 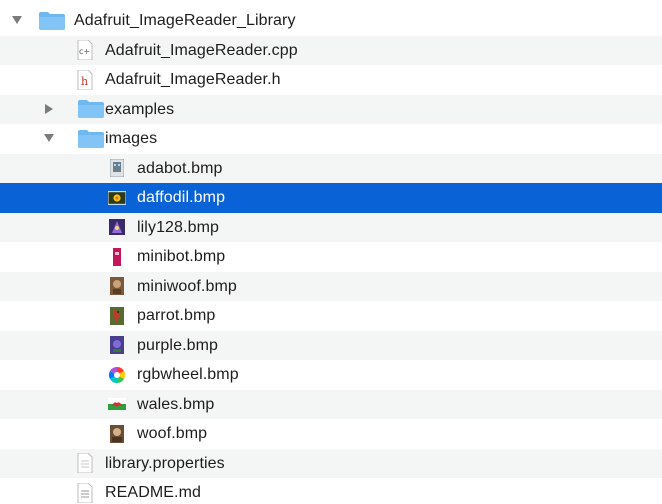 I want to click on tree-item-label: adabot.bmp, so click(x=180, y=168).